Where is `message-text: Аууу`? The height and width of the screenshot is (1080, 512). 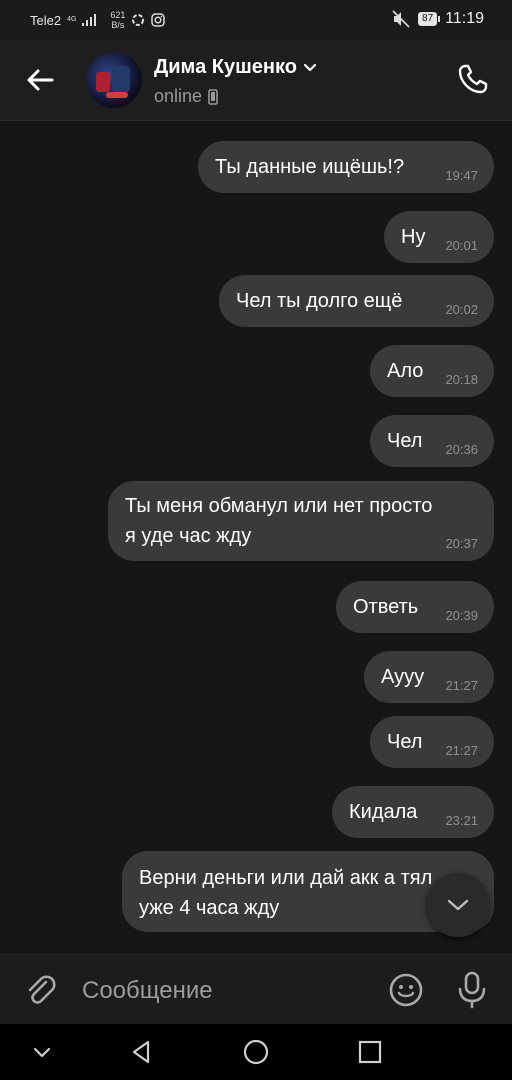 message-text: Аууу is located at coordinates (403, 677).